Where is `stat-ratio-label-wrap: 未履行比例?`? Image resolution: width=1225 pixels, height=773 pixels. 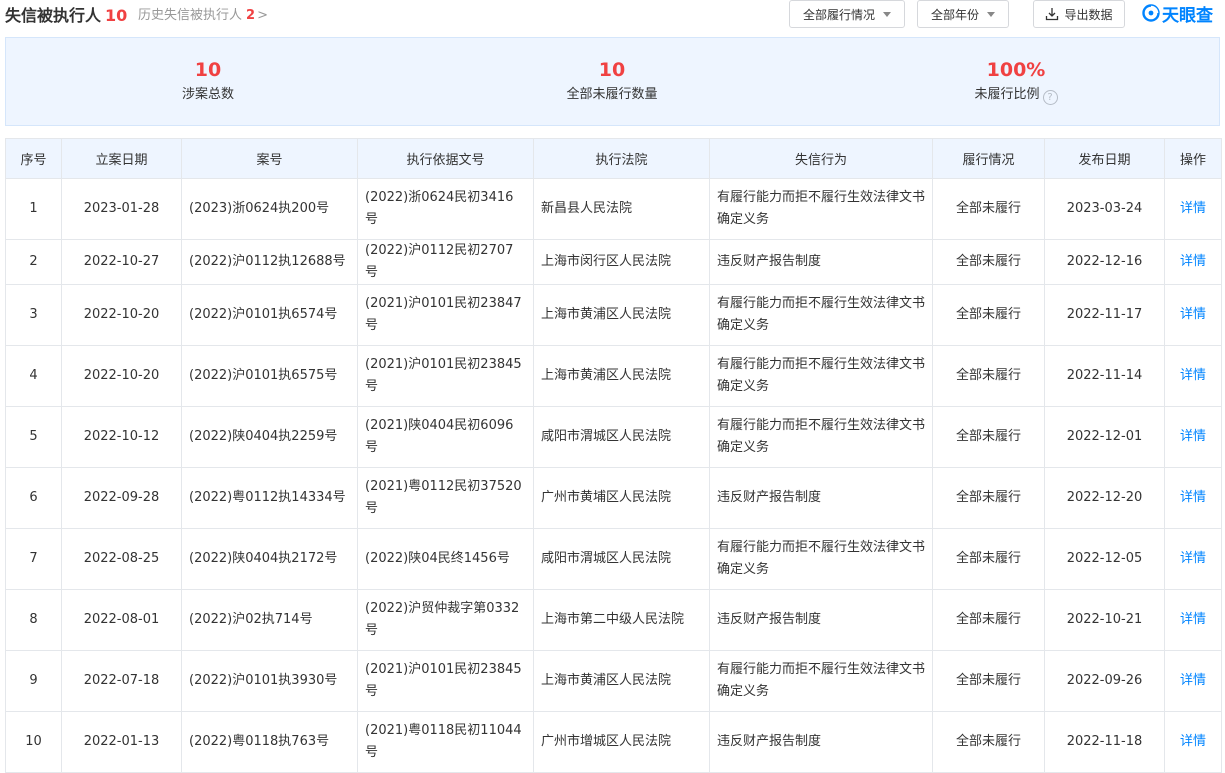
stat-ratio-label-wrap: 未履行比例? is located at coordinates (1016, 95).